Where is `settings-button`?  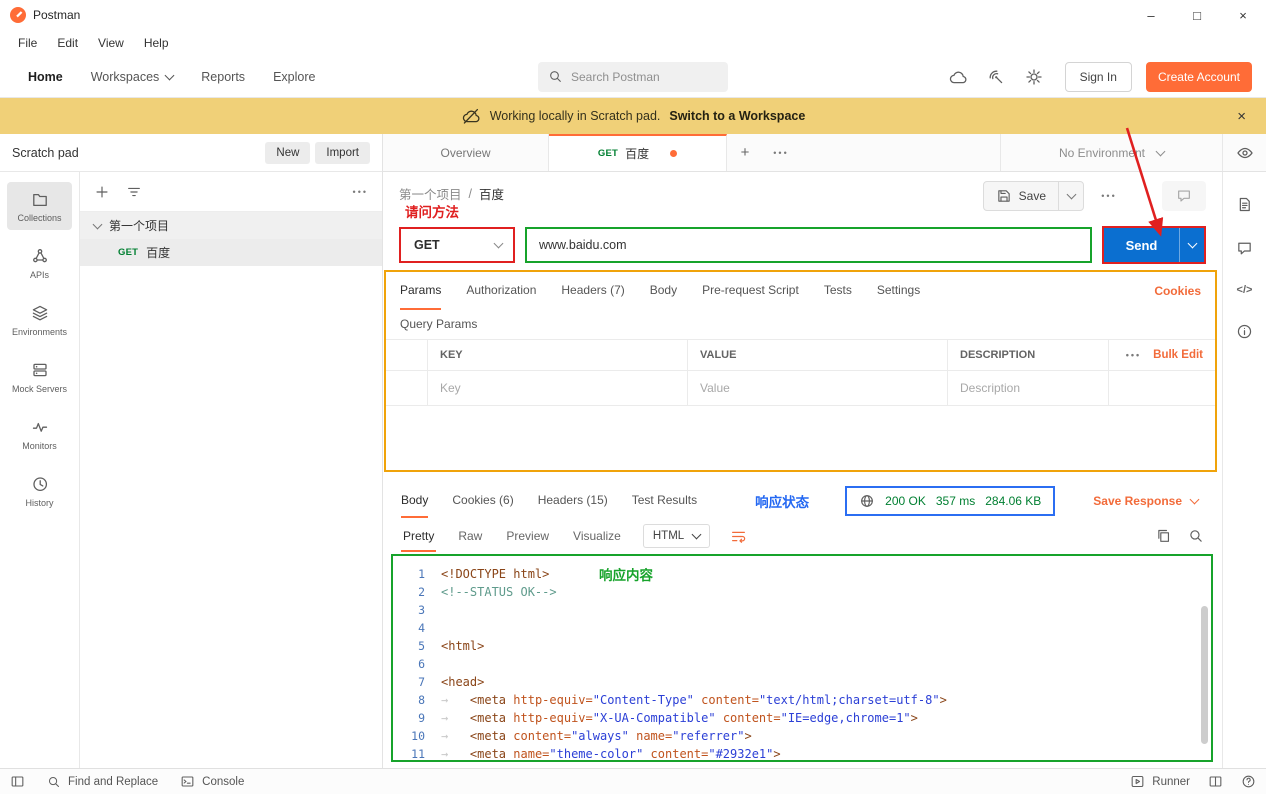
settings-button is located at coordinates (1034, 77).